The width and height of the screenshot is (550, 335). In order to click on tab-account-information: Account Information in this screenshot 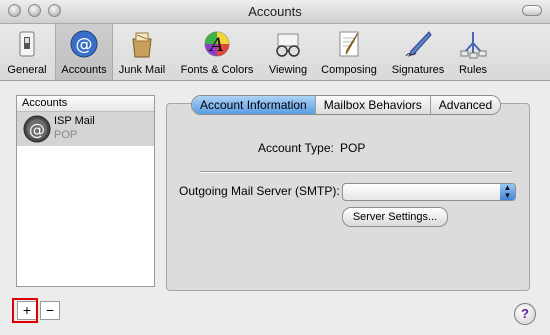, I will do `click(254, 105)`.